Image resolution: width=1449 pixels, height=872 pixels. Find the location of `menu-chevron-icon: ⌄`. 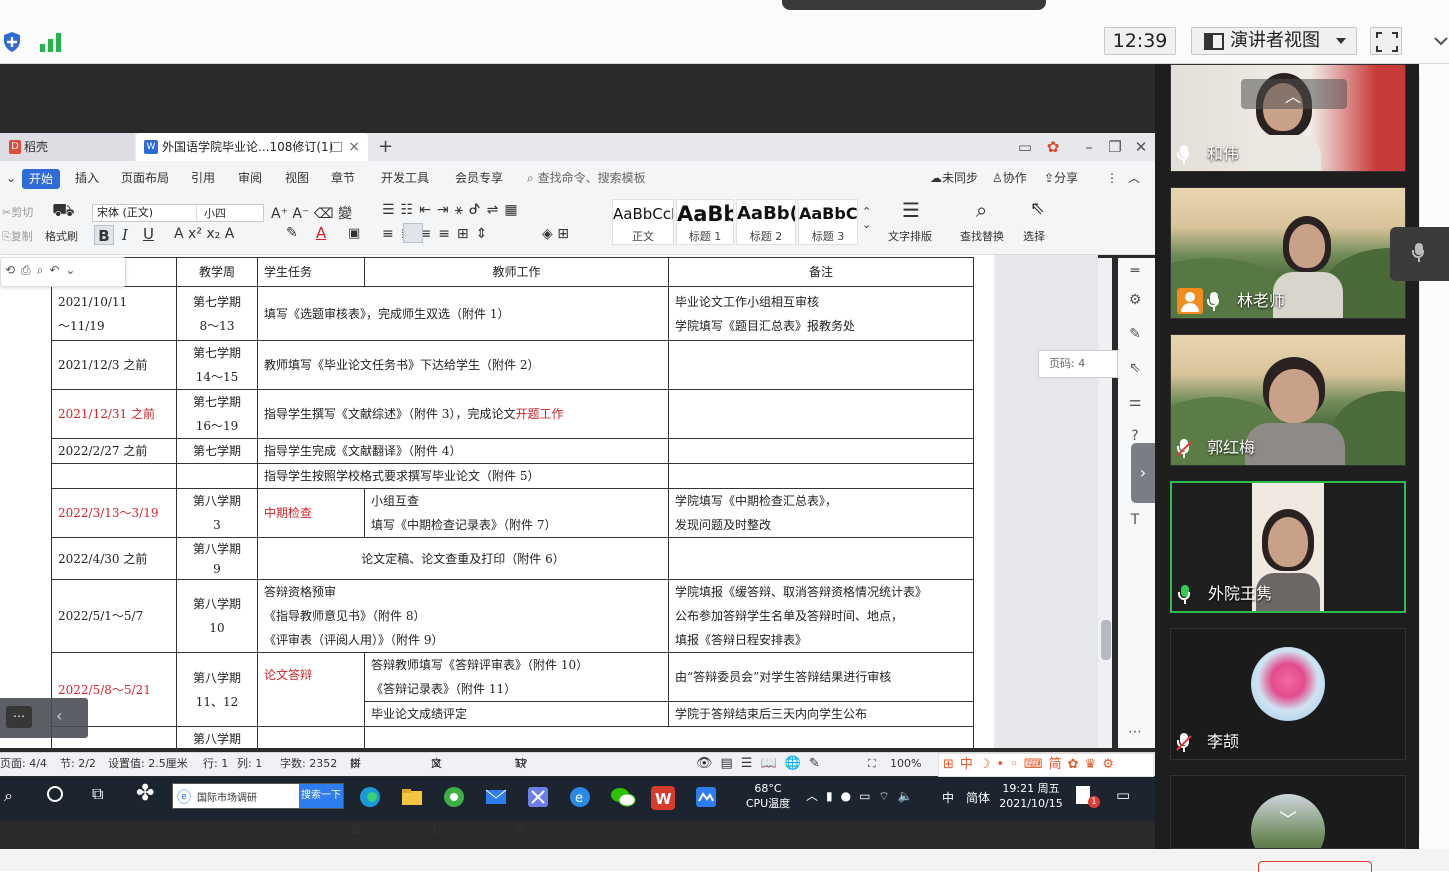

menu-chevron-icon: ⌄ is located at coordinates (11, 178).